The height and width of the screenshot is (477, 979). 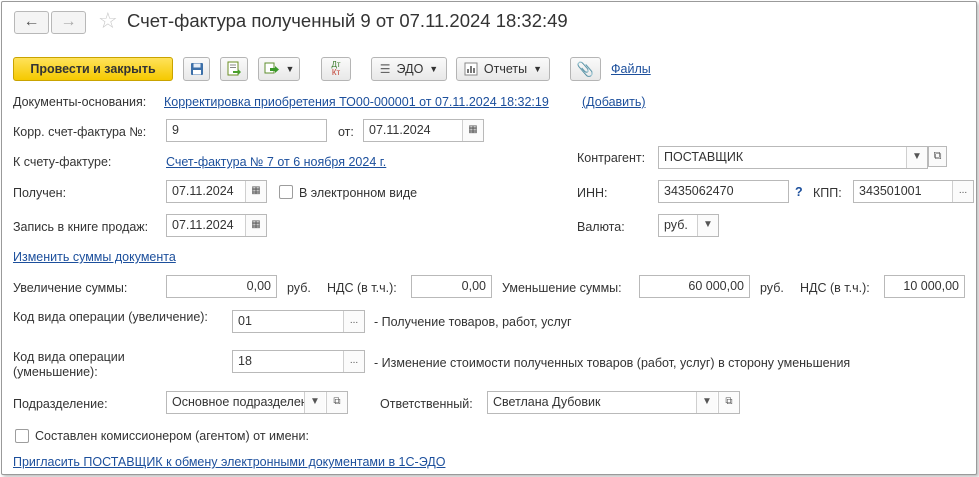 I want to click on floppy-disk-icon, so click(x=196, y=69).